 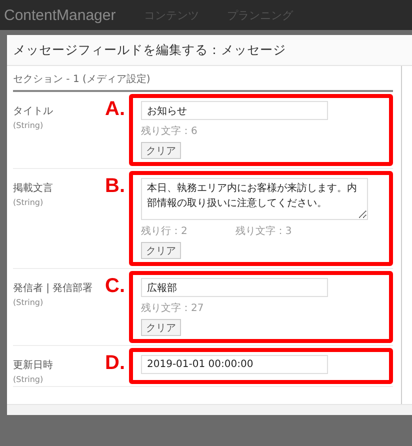 I want to click on remaining-count: 残り文字：27, so click(x=172, y=308).